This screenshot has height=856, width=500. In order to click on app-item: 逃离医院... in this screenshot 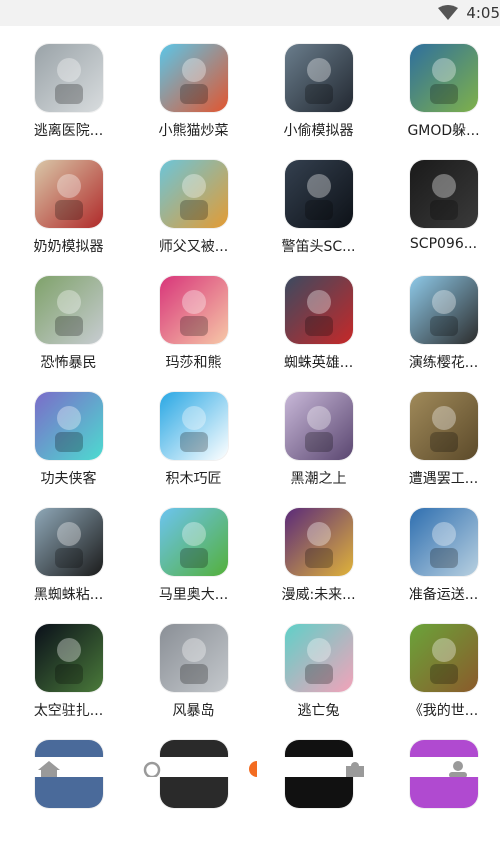, I will do `click(68, 102)`.